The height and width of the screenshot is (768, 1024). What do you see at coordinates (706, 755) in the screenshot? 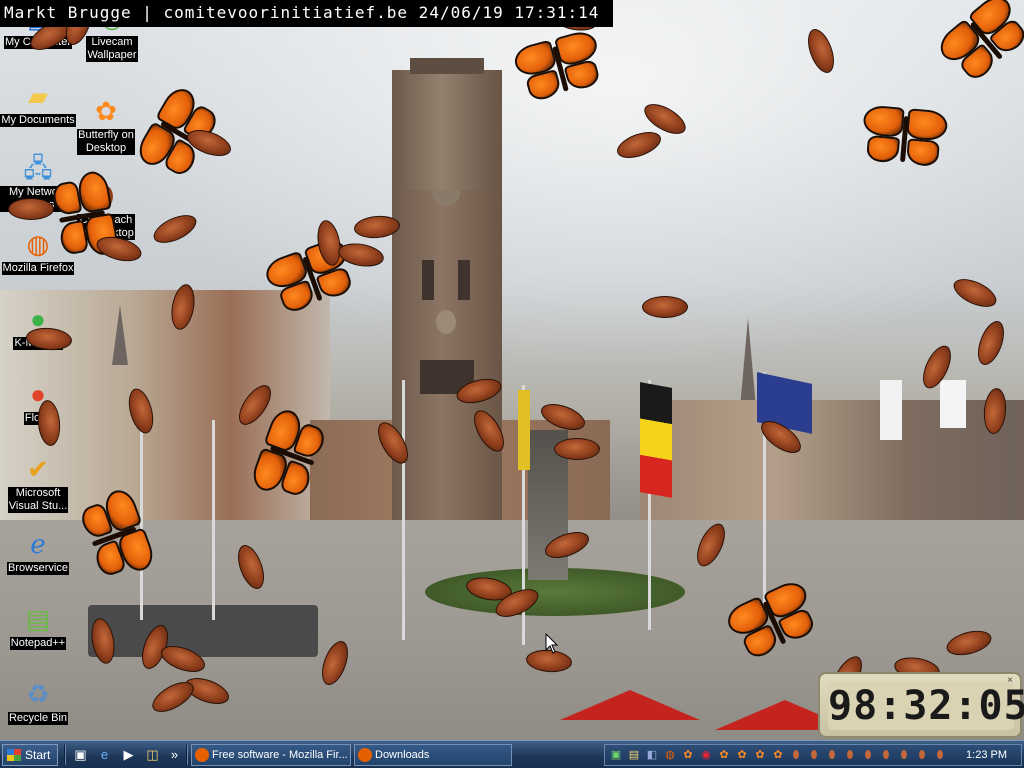
I see `tray-app-icon: ◉` at bounding box center [706, 755].